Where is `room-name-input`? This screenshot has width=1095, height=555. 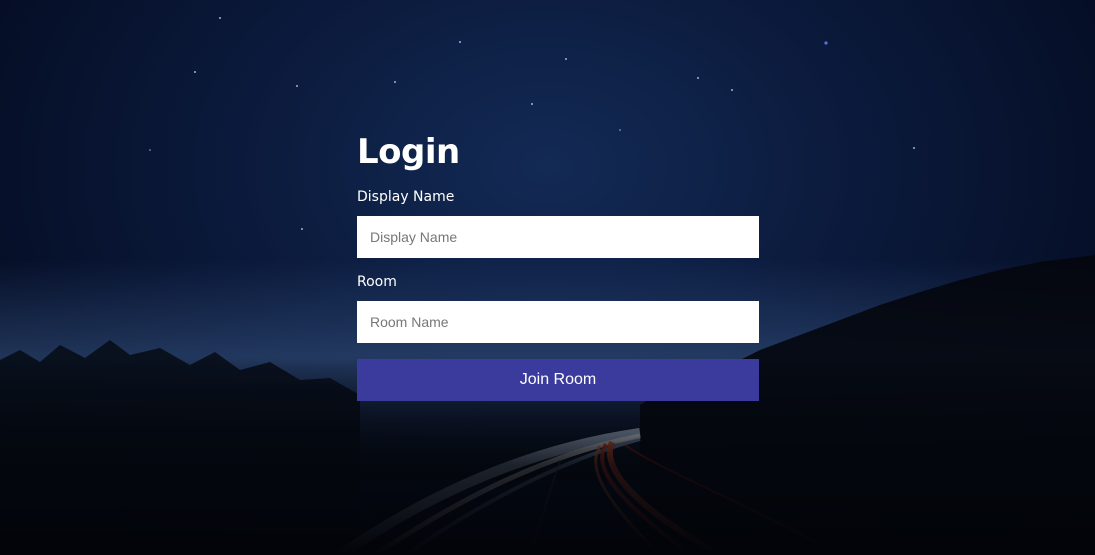
room-name-input is located at coordinates (558, 322).